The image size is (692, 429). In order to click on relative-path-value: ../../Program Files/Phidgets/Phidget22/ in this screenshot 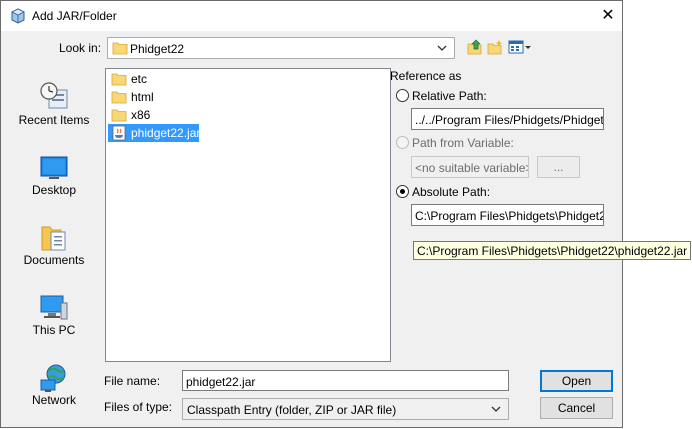, I will do `click(509, 120)`.